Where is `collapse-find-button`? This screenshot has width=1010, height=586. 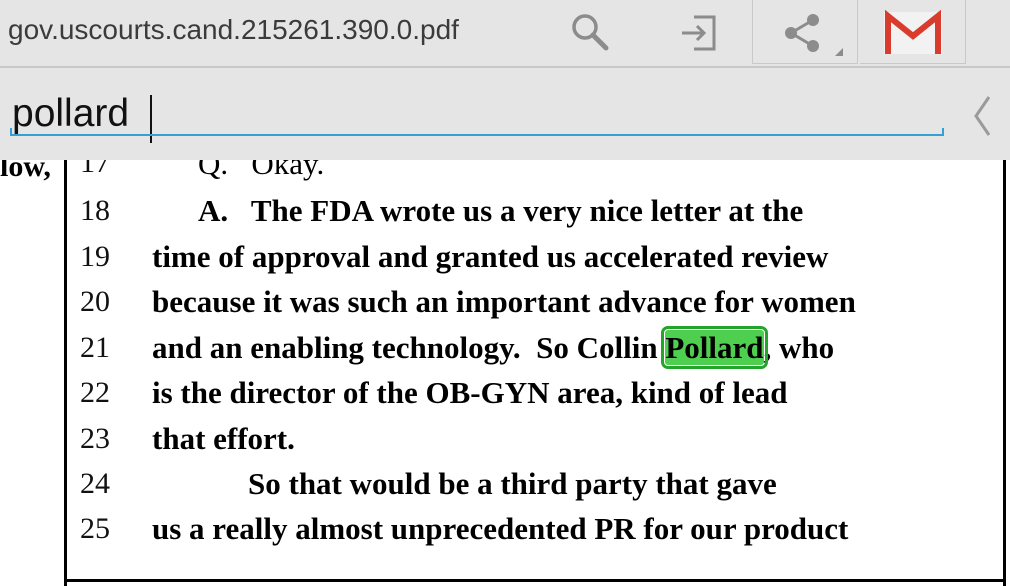 collapse-find-button is located at coordinates (982, 116).